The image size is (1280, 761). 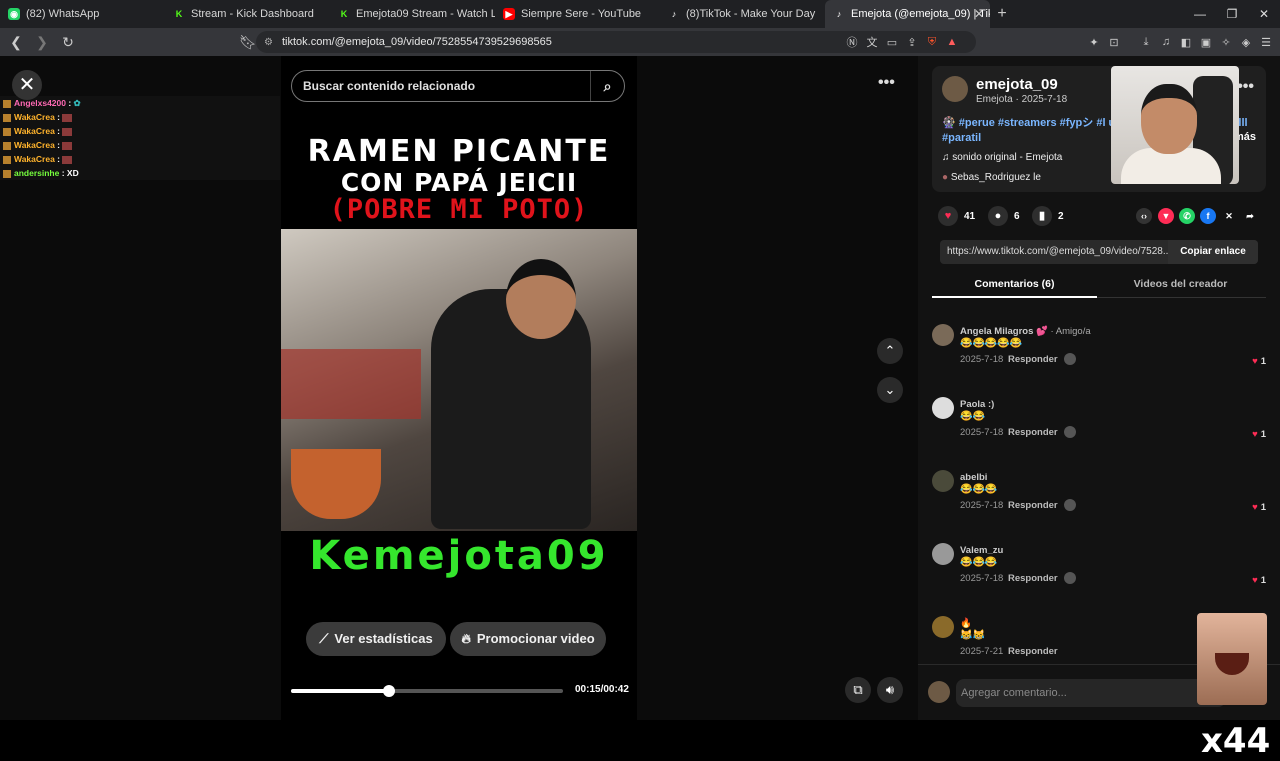 I want to click on x-share-icon: ✕, so click(x=1229, y=216).